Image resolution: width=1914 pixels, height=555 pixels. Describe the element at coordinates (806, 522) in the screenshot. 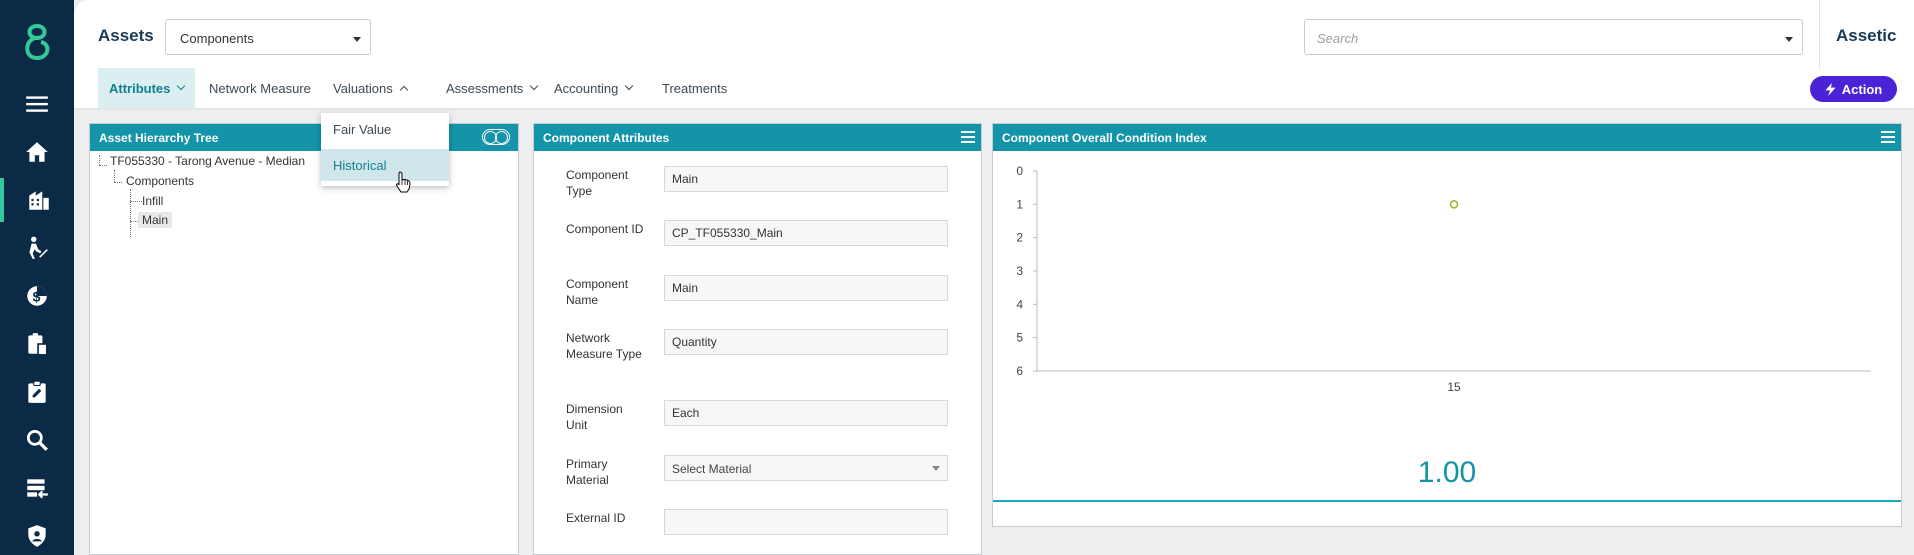

I see `external-id-field` at that location.